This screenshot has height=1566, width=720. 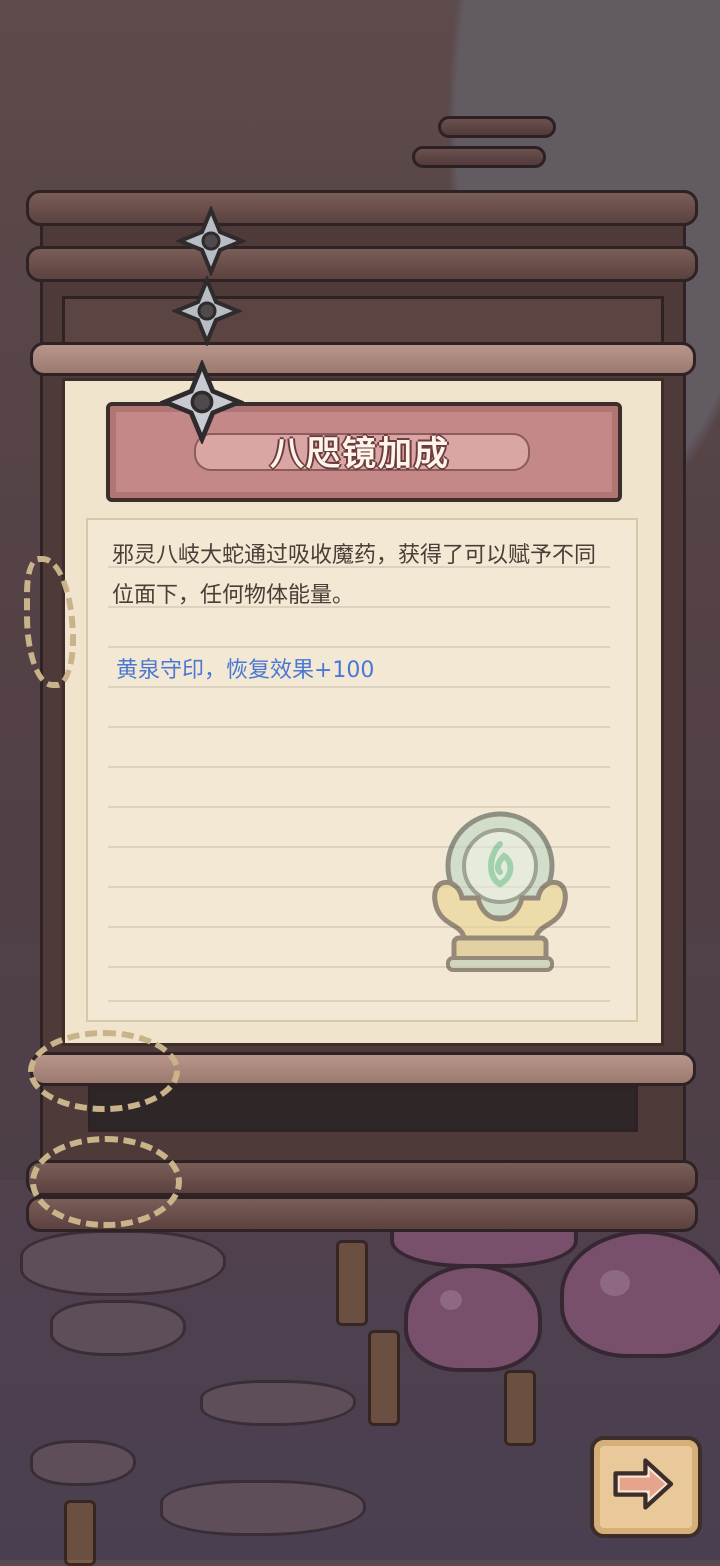 I want to click on bonus-text: 黄泉守印，恢复效果+100, so click(x=245, y=670).